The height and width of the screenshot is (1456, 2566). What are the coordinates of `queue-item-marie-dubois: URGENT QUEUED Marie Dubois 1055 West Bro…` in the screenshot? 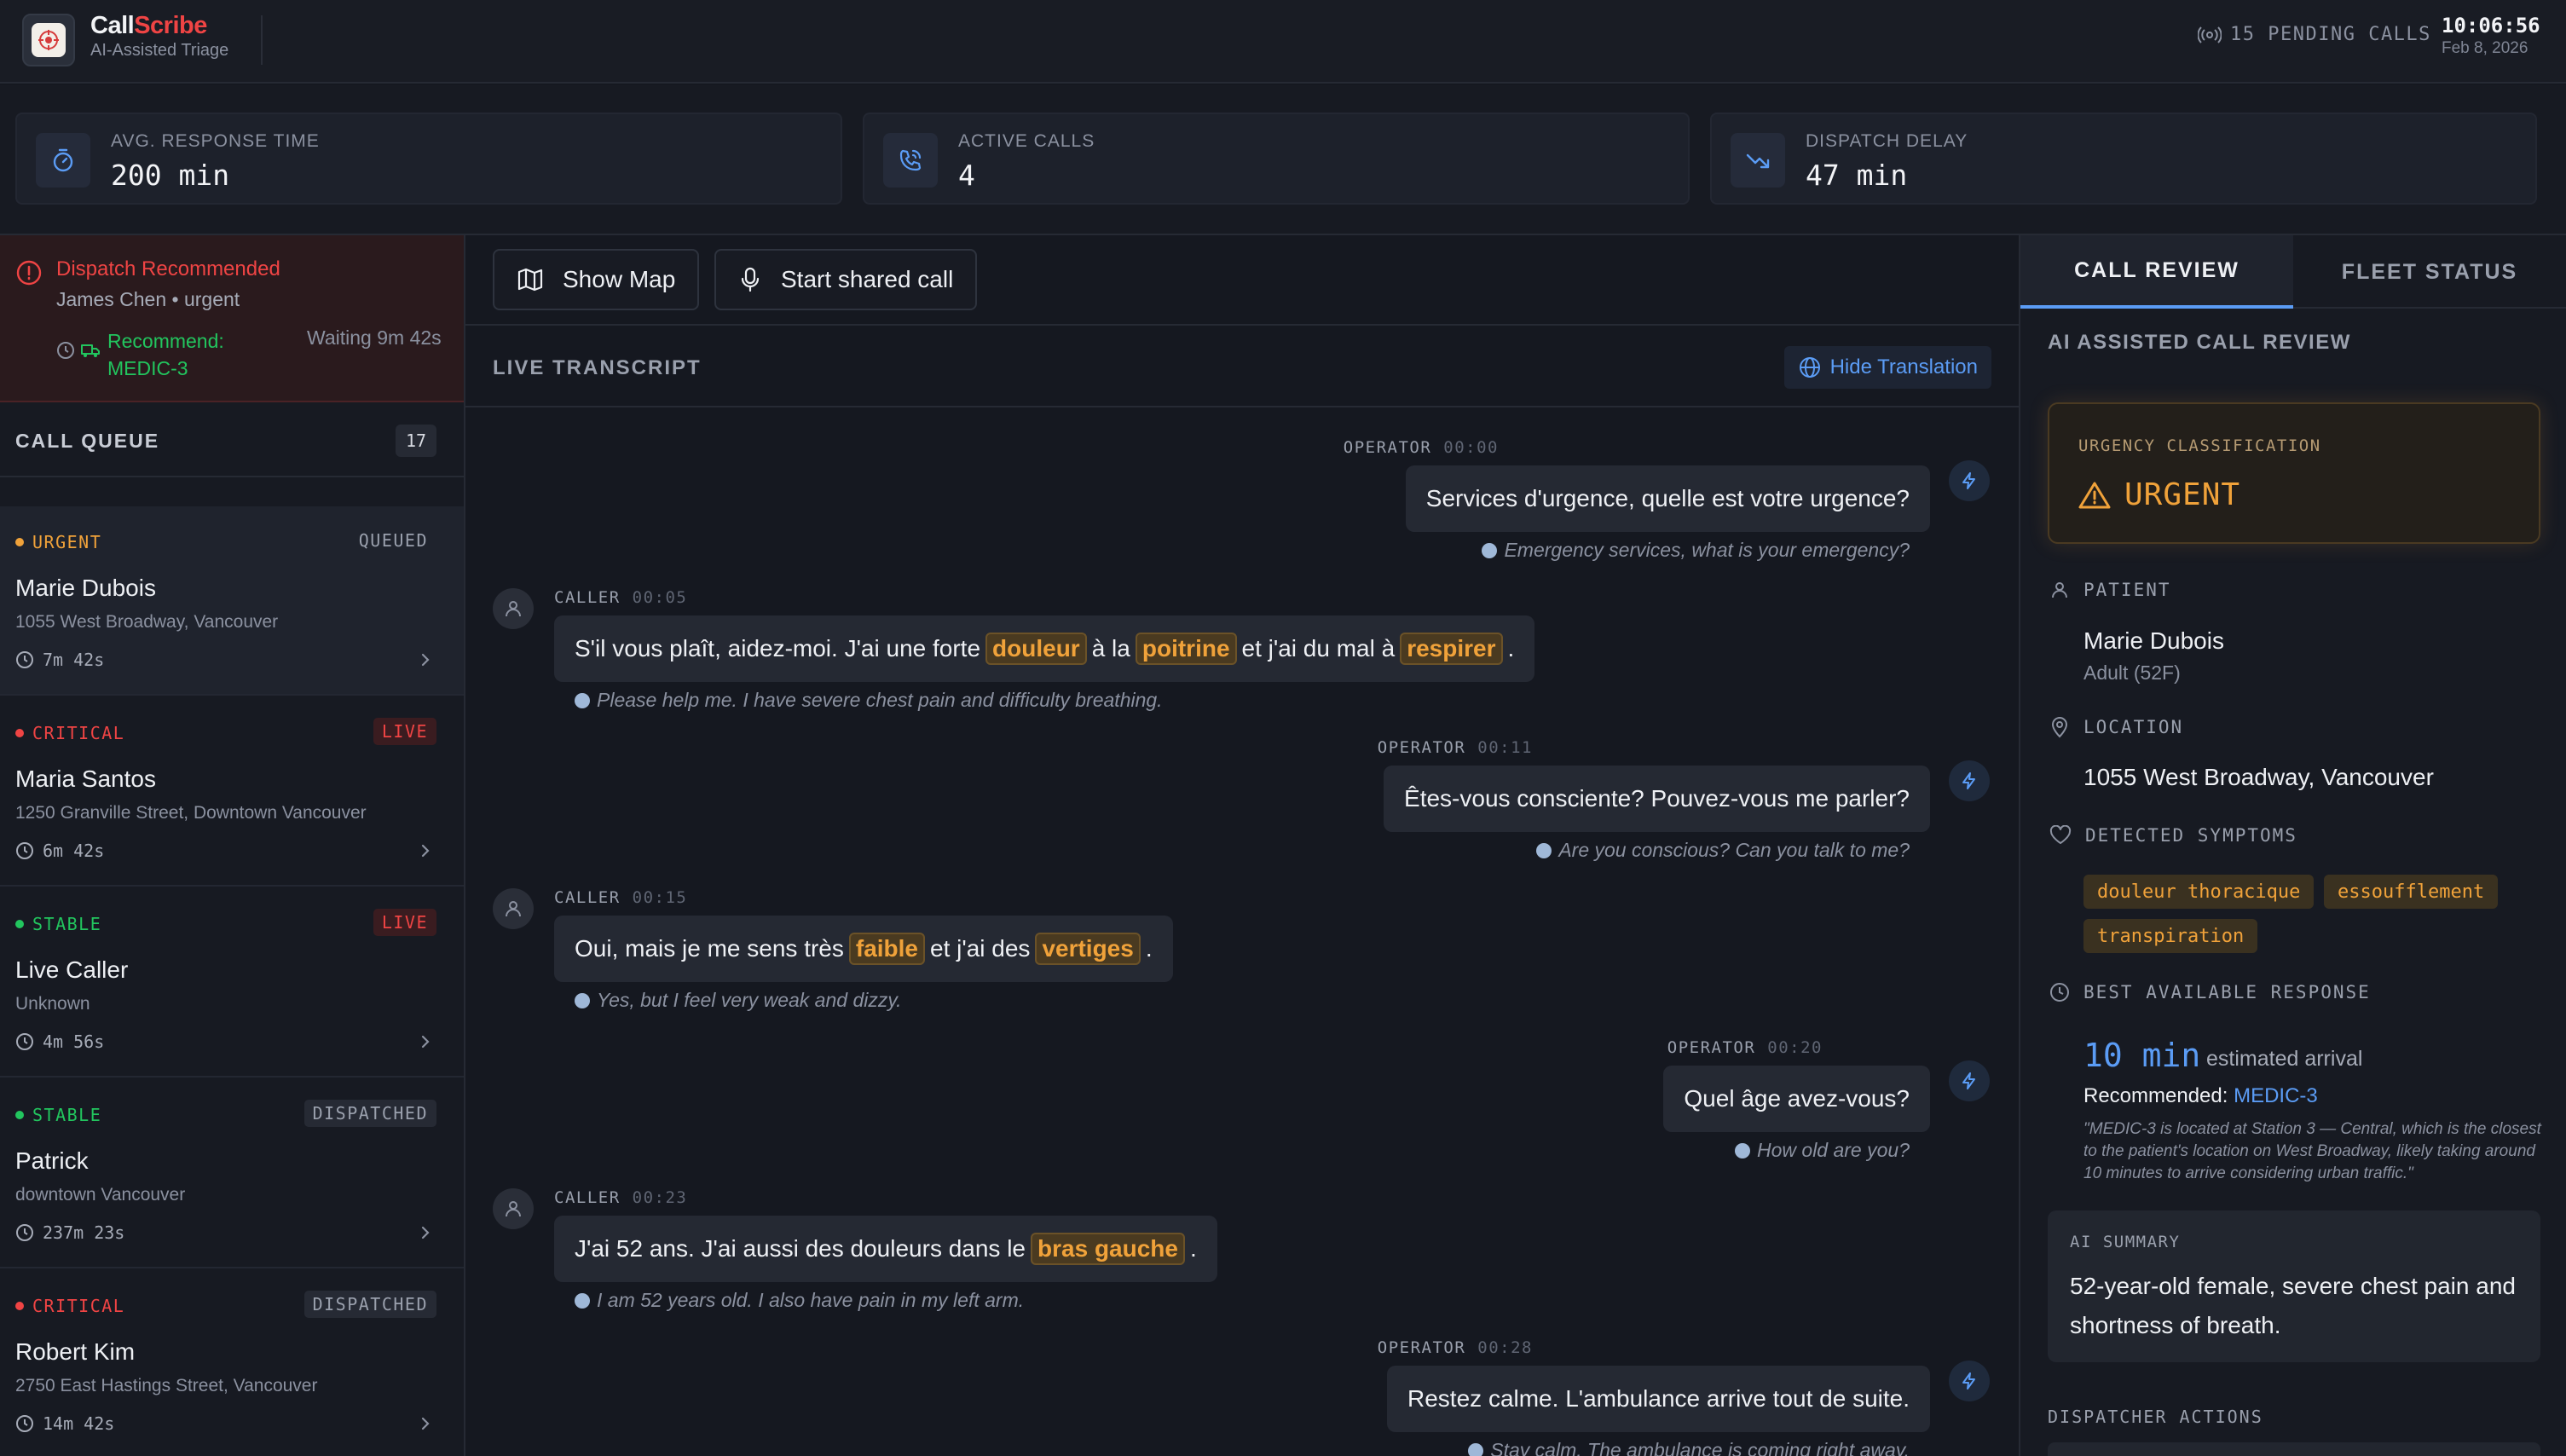 It's located at (232, 601).